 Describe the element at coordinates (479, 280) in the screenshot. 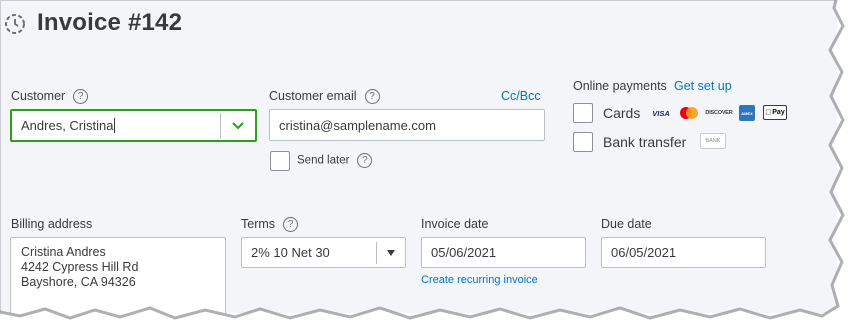

I see `create-recurring-invoice-link: Create recurring invoice` at that location.